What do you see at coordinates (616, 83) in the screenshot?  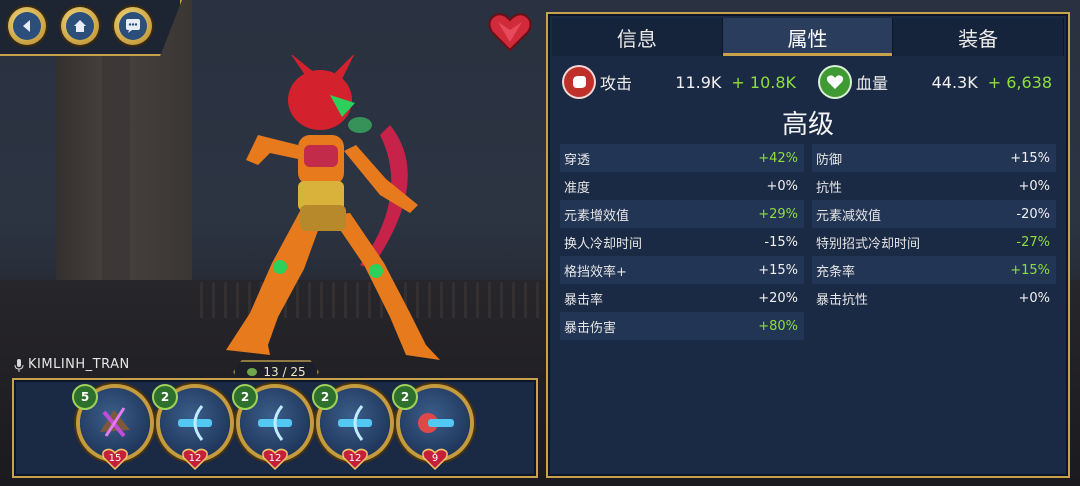 I see `attack-label: 攻击` at bounding box center [616, 83].